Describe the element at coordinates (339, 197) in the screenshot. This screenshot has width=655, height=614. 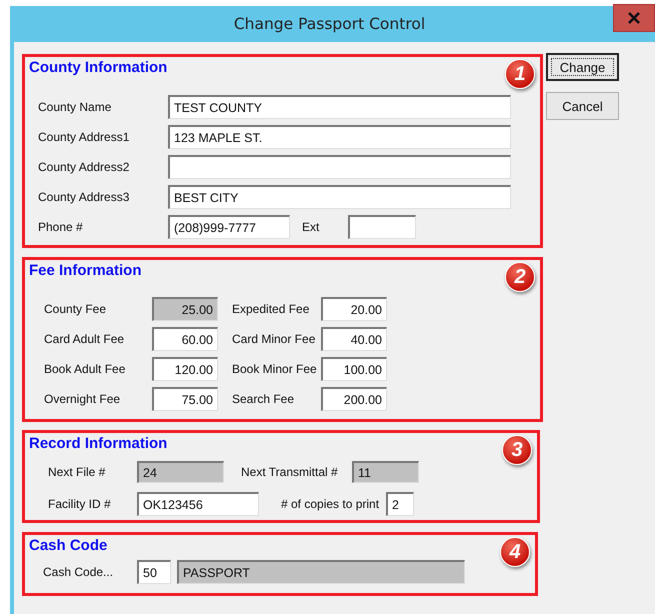
I see `input-field: BEST CITY` at that location.